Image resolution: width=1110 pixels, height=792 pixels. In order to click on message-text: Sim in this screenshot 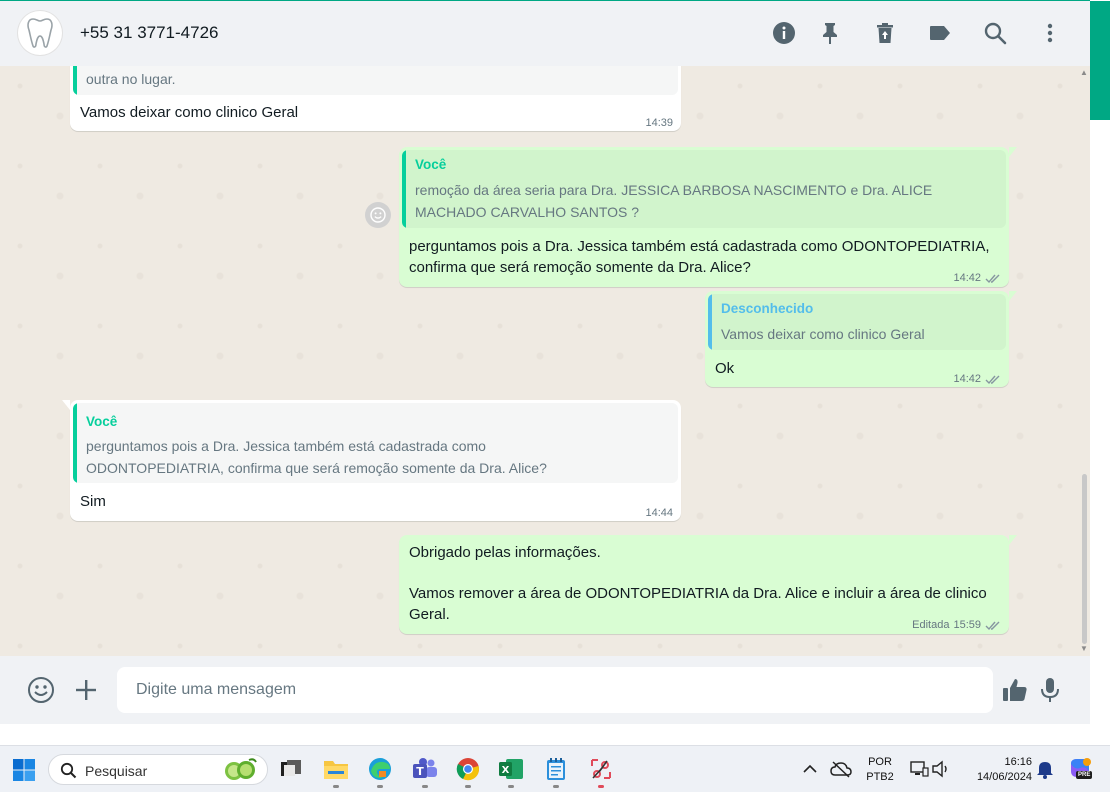, I will do `click(93, 501)`.